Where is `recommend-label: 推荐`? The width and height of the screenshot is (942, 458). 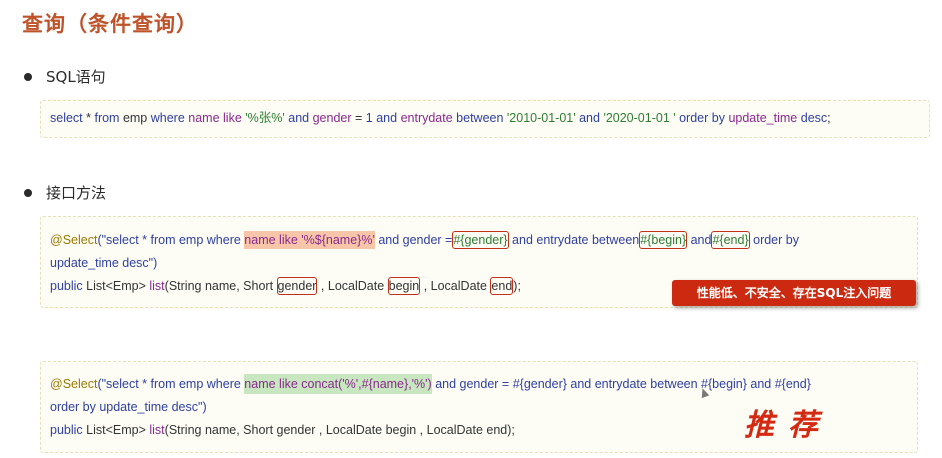 recommend-label: 推荐 is located at coordinates (788, 425).